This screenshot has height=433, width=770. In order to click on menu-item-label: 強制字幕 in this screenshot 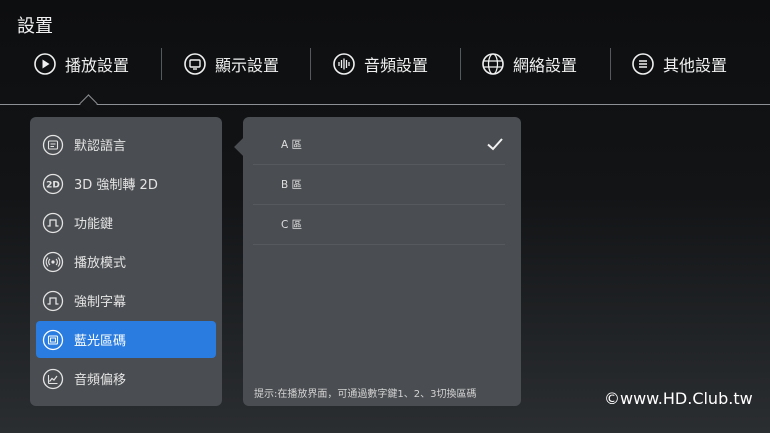, I will do `click(100, 302)`.